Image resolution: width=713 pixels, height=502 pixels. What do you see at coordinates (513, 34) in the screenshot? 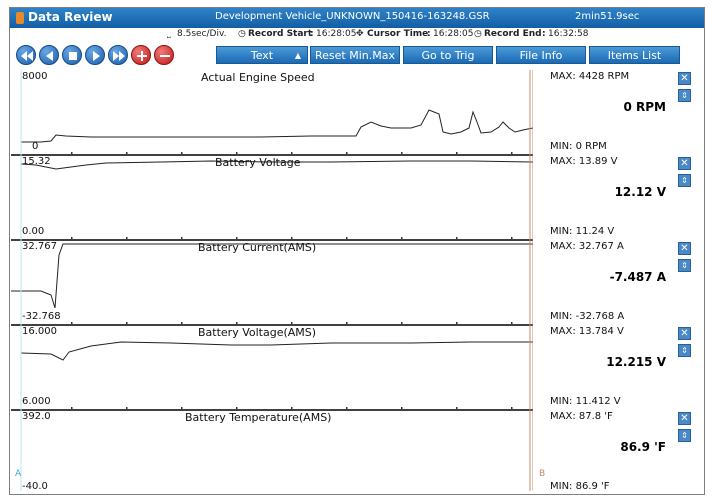
I see `record-end-label: Record End` at bounding box center [513, 34].